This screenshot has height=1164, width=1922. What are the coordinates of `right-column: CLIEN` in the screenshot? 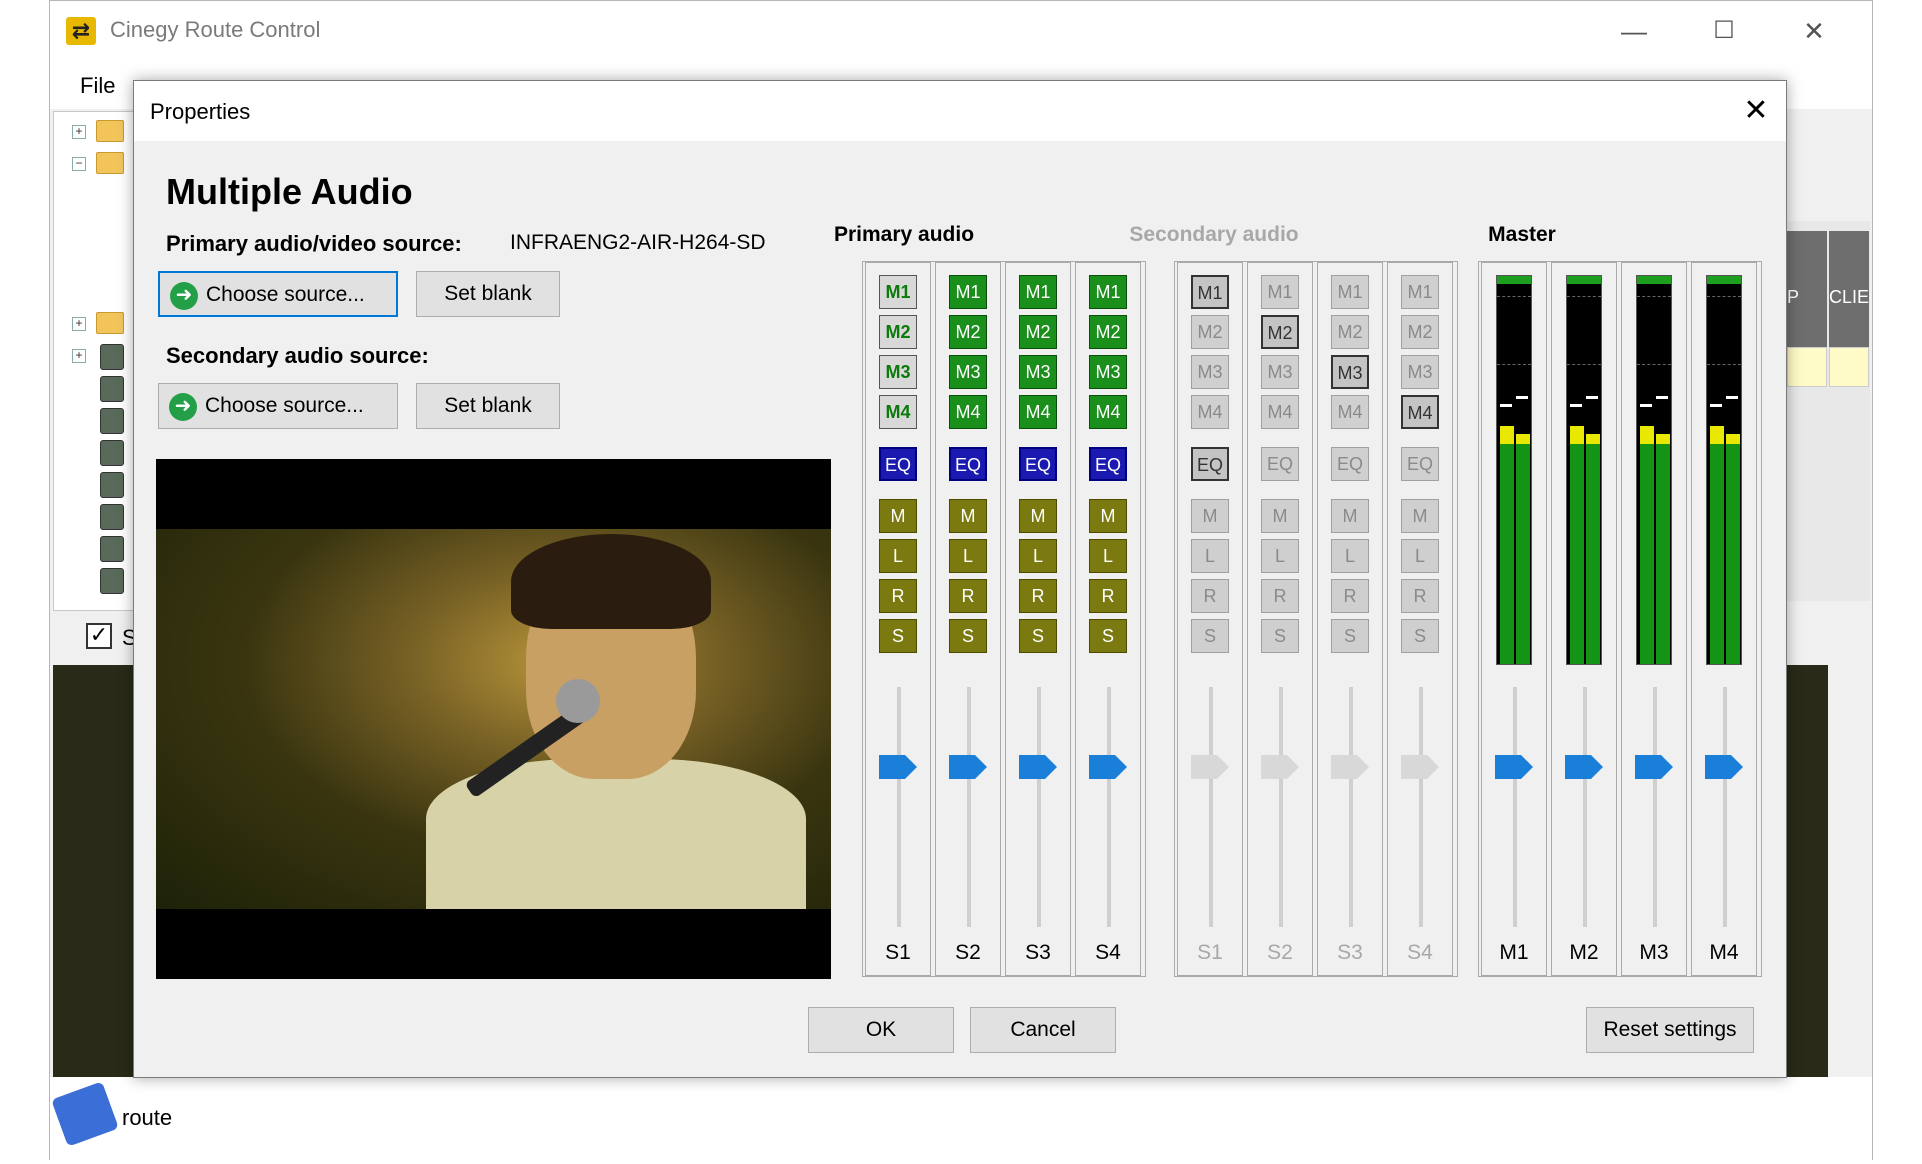 It's located at (1849, 291).